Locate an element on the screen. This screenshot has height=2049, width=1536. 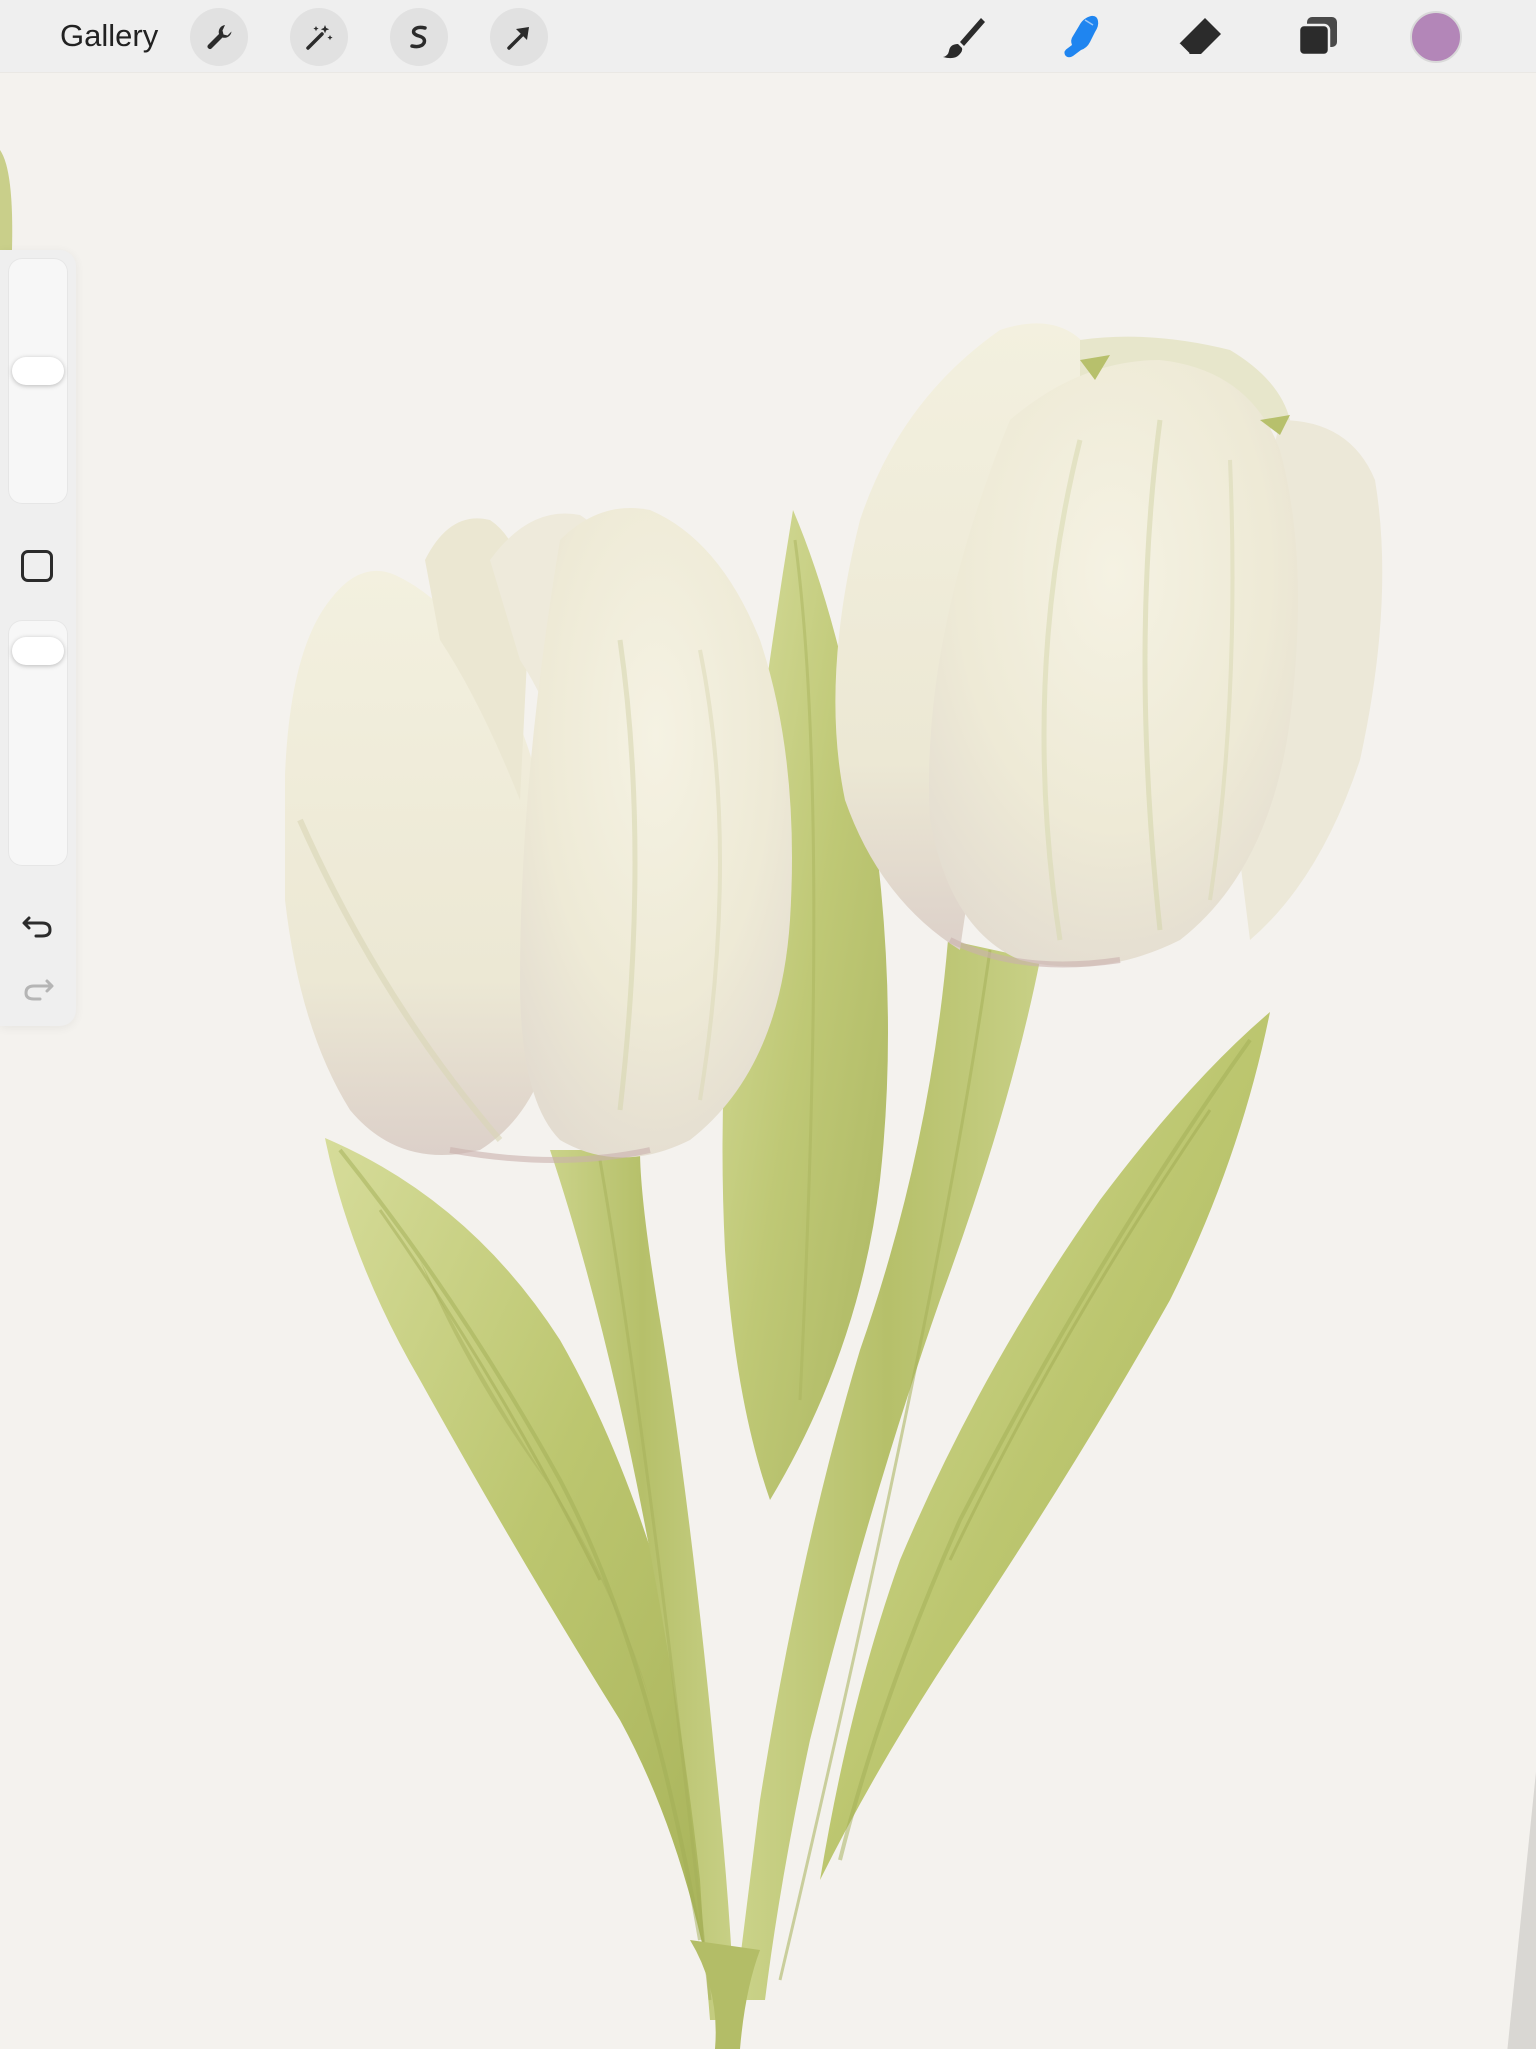
right-tulip is located at coordinates (1109, 645).